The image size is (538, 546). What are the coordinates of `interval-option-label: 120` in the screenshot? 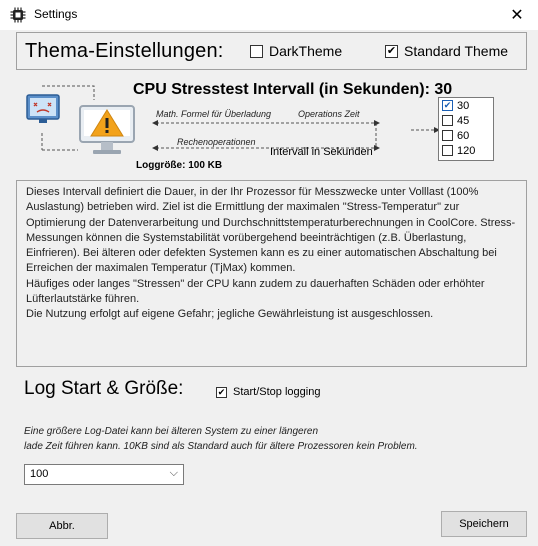 It's located at (466, 150).